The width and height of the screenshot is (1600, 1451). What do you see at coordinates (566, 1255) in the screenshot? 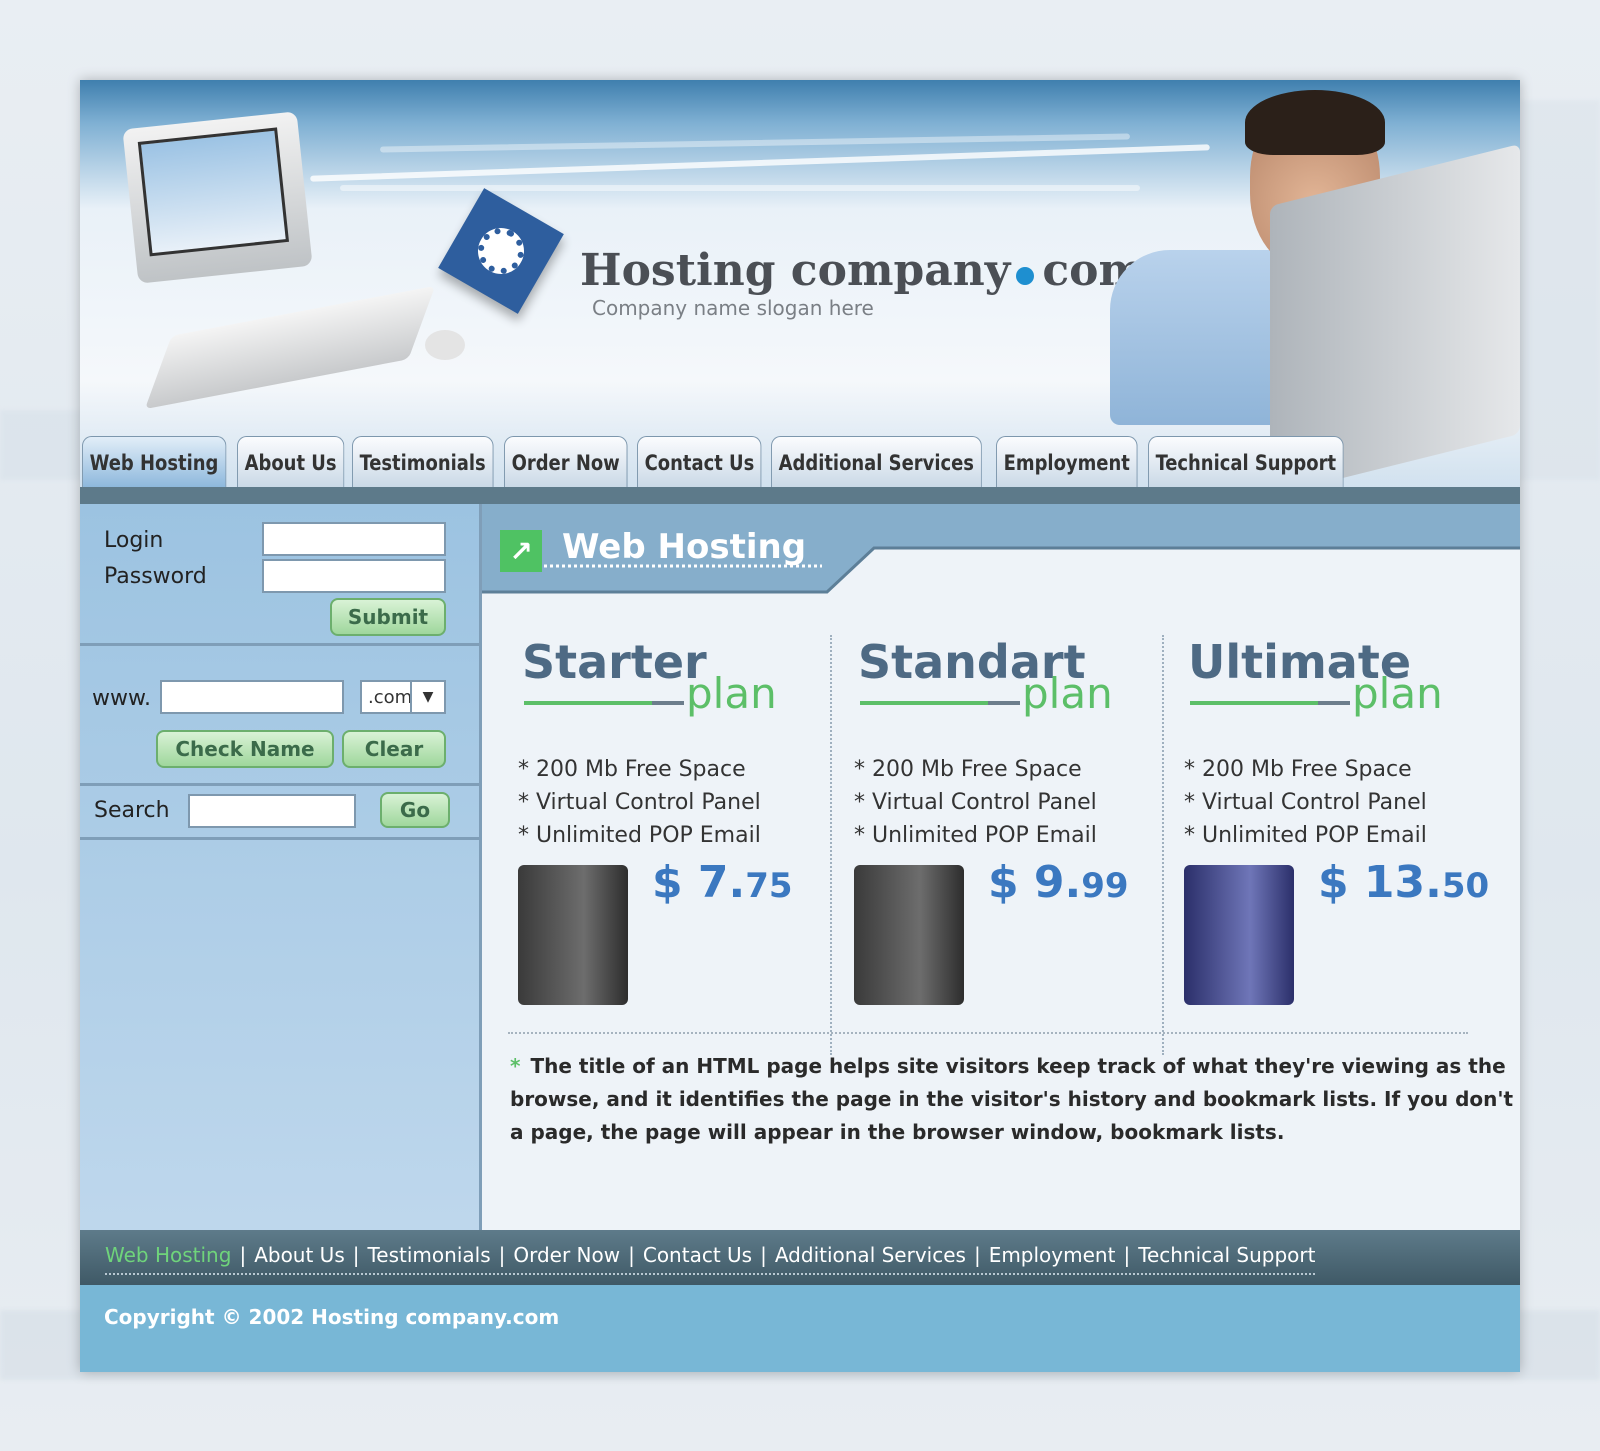
I see `footer-link-order-now: Order Now` at bounding box center [566, 1255].